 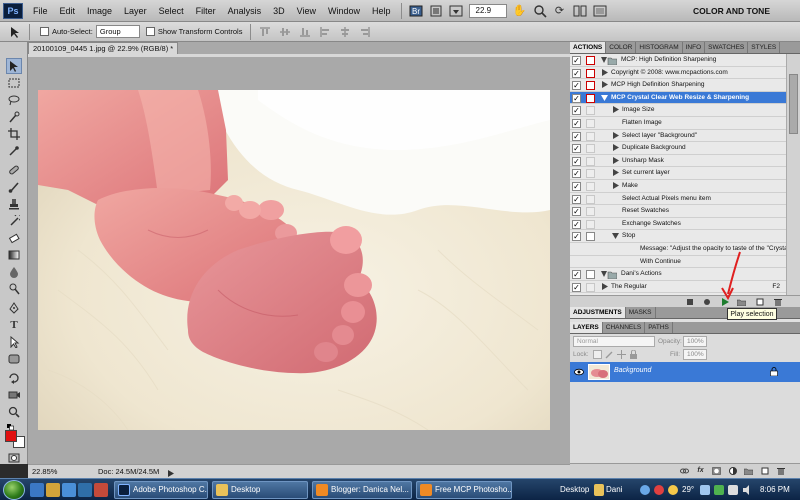 What do you see at coordinates (597, 354) in the screenshot?
I see `lock-transparent-icon` at bounding box center [597, 354].